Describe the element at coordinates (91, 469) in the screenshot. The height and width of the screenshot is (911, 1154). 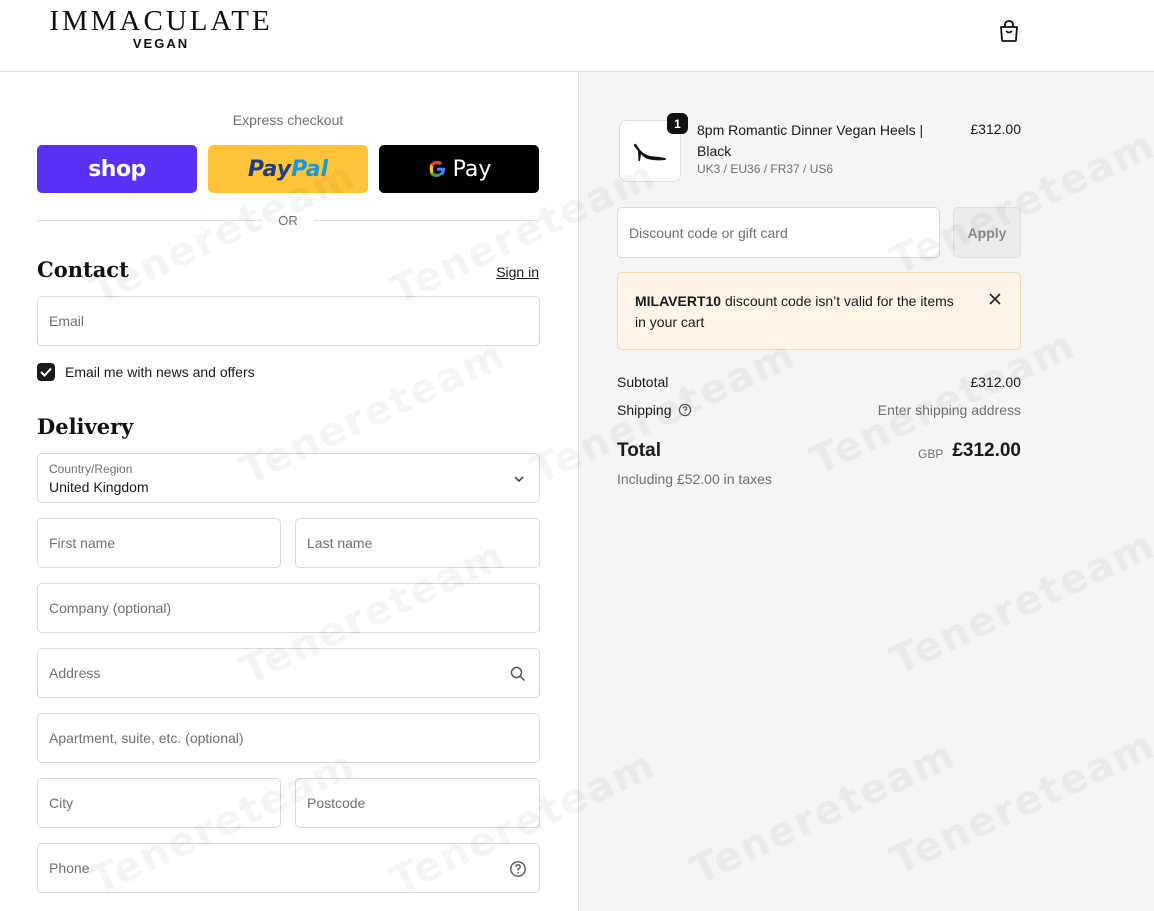
I see `country-label: Country/Region` at that location.